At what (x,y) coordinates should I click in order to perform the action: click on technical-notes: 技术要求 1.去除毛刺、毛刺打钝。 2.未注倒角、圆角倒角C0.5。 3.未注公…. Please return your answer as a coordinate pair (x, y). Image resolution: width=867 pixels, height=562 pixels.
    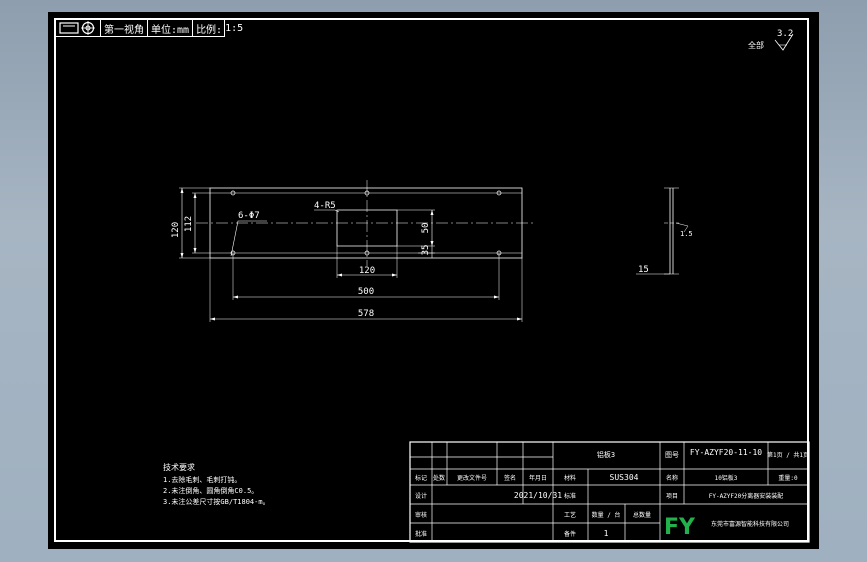
    Looking at the image, I should click on (216, 484).